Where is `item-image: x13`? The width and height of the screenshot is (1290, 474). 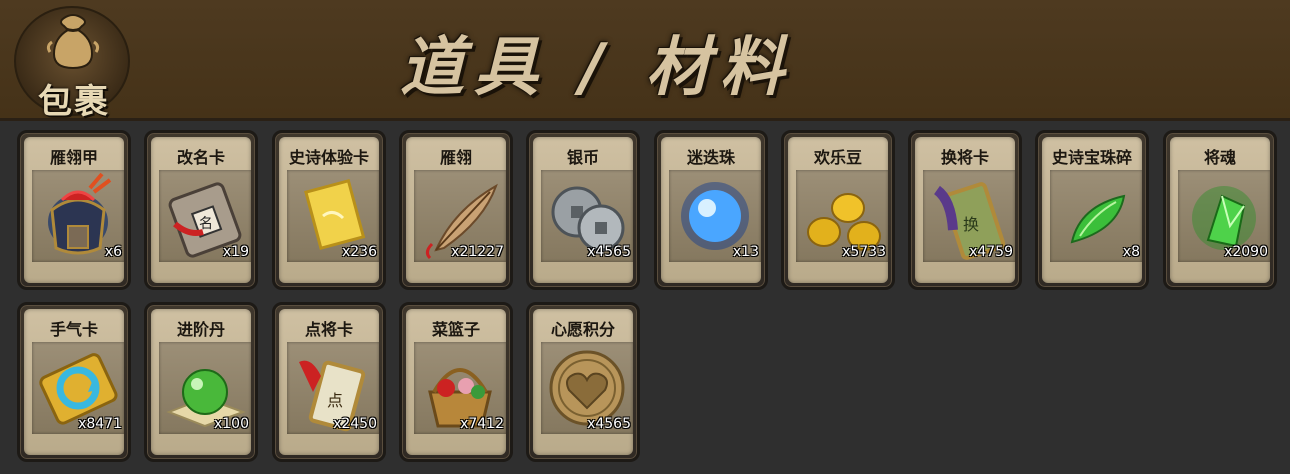
item-image: x13 is located at coordinates (715, 216).